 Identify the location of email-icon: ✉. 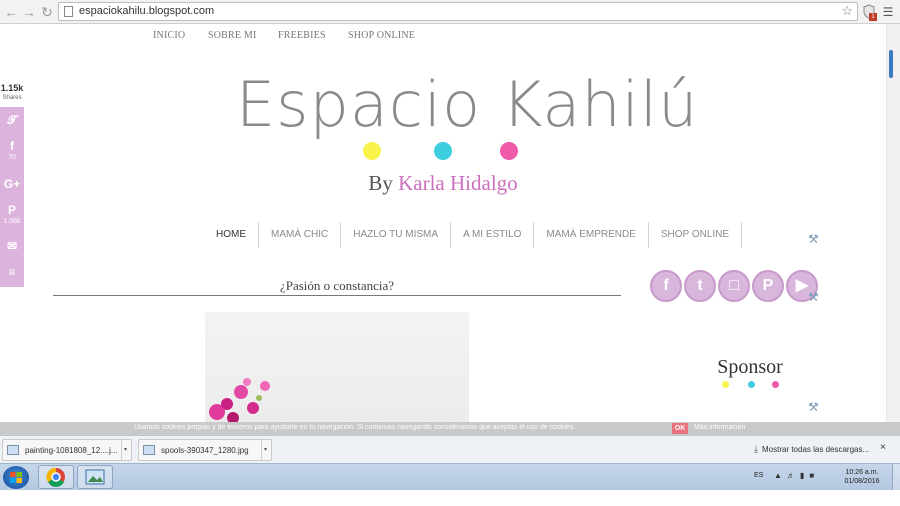
(12, 246).